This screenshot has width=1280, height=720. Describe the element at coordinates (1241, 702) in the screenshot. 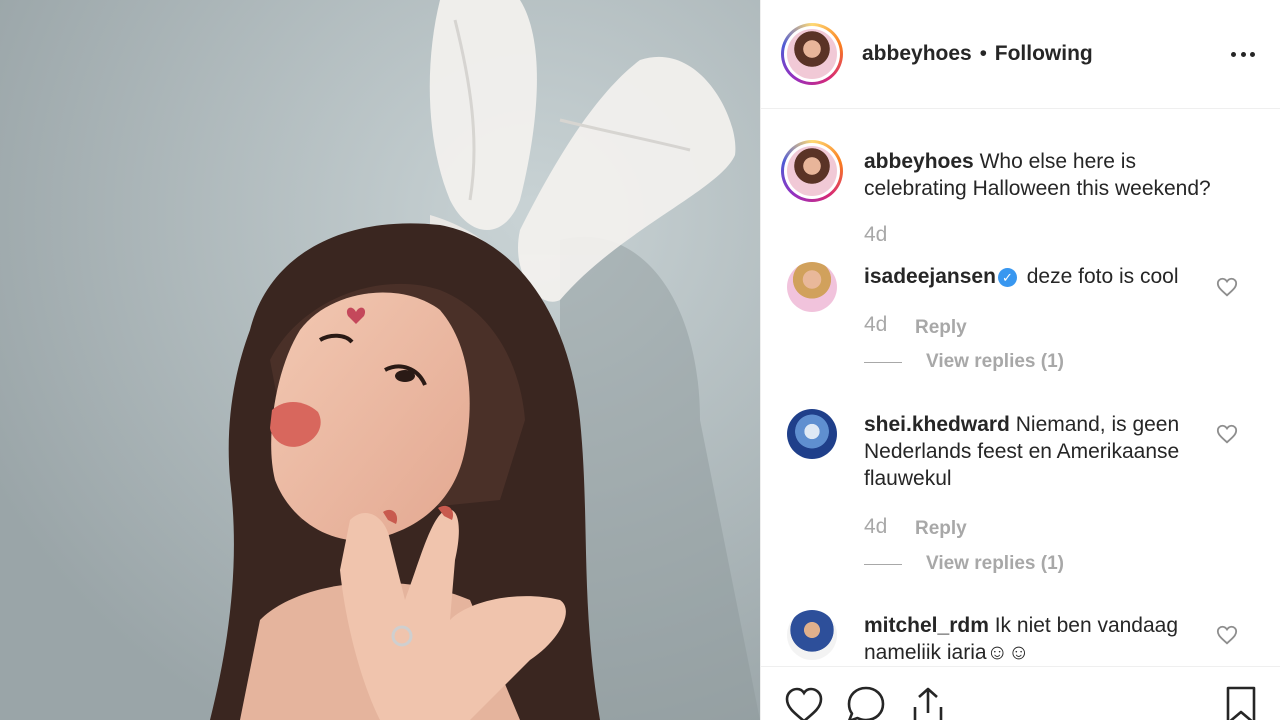

I see `bookmark-icon` at that location.